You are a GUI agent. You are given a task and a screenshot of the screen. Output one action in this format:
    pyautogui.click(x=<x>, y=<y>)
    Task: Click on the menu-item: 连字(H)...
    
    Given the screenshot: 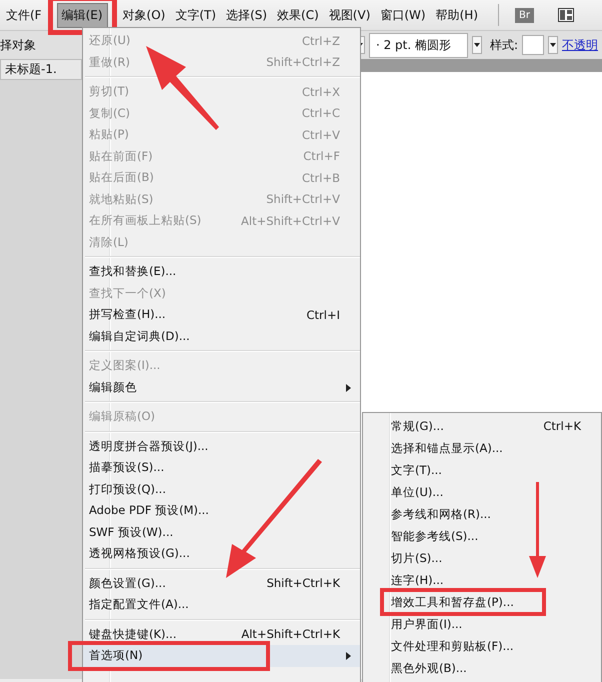 What is the action you would take?
    pyautogui.click(x=482, y=580)
    